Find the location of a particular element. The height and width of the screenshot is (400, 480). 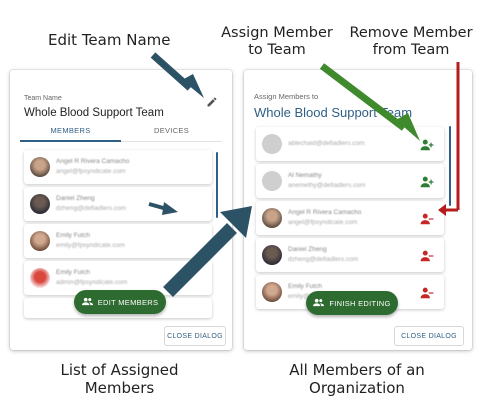

arrow-edit-team-name is located at coordinates (177, 75).